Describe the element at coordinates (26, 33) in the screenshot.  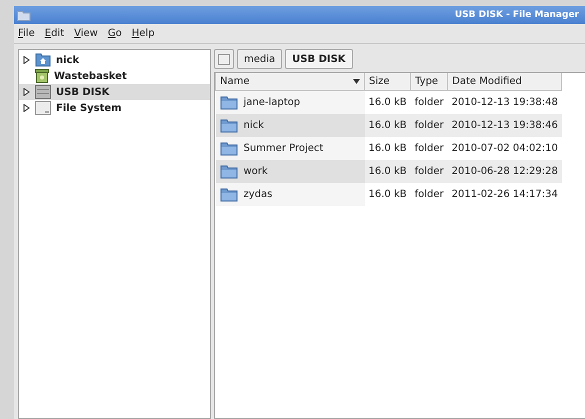
I see `menu-item: File` at that location.